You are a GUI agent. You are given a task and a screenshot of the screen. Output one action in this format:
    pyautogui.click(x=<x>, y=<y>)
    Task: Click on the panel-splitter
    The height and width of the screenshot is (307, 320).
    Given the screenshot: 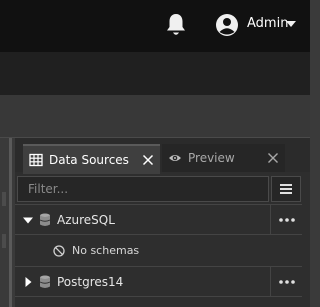 What is the action you would take?
    pyautogui.click(x=10, y=222)
    